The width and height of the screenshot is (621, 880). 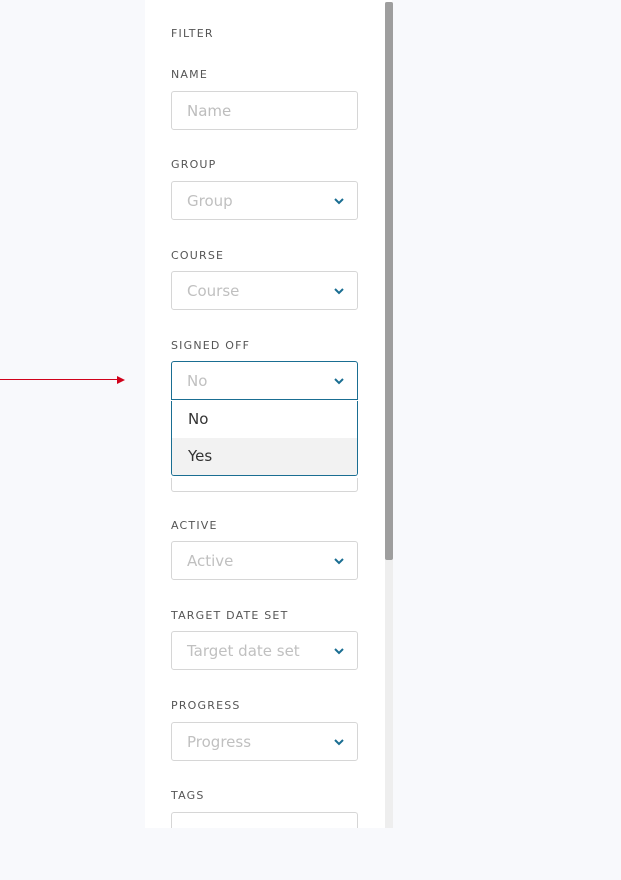 I want to click on progress-label: PROGRESS, so click(x=206, y=705).